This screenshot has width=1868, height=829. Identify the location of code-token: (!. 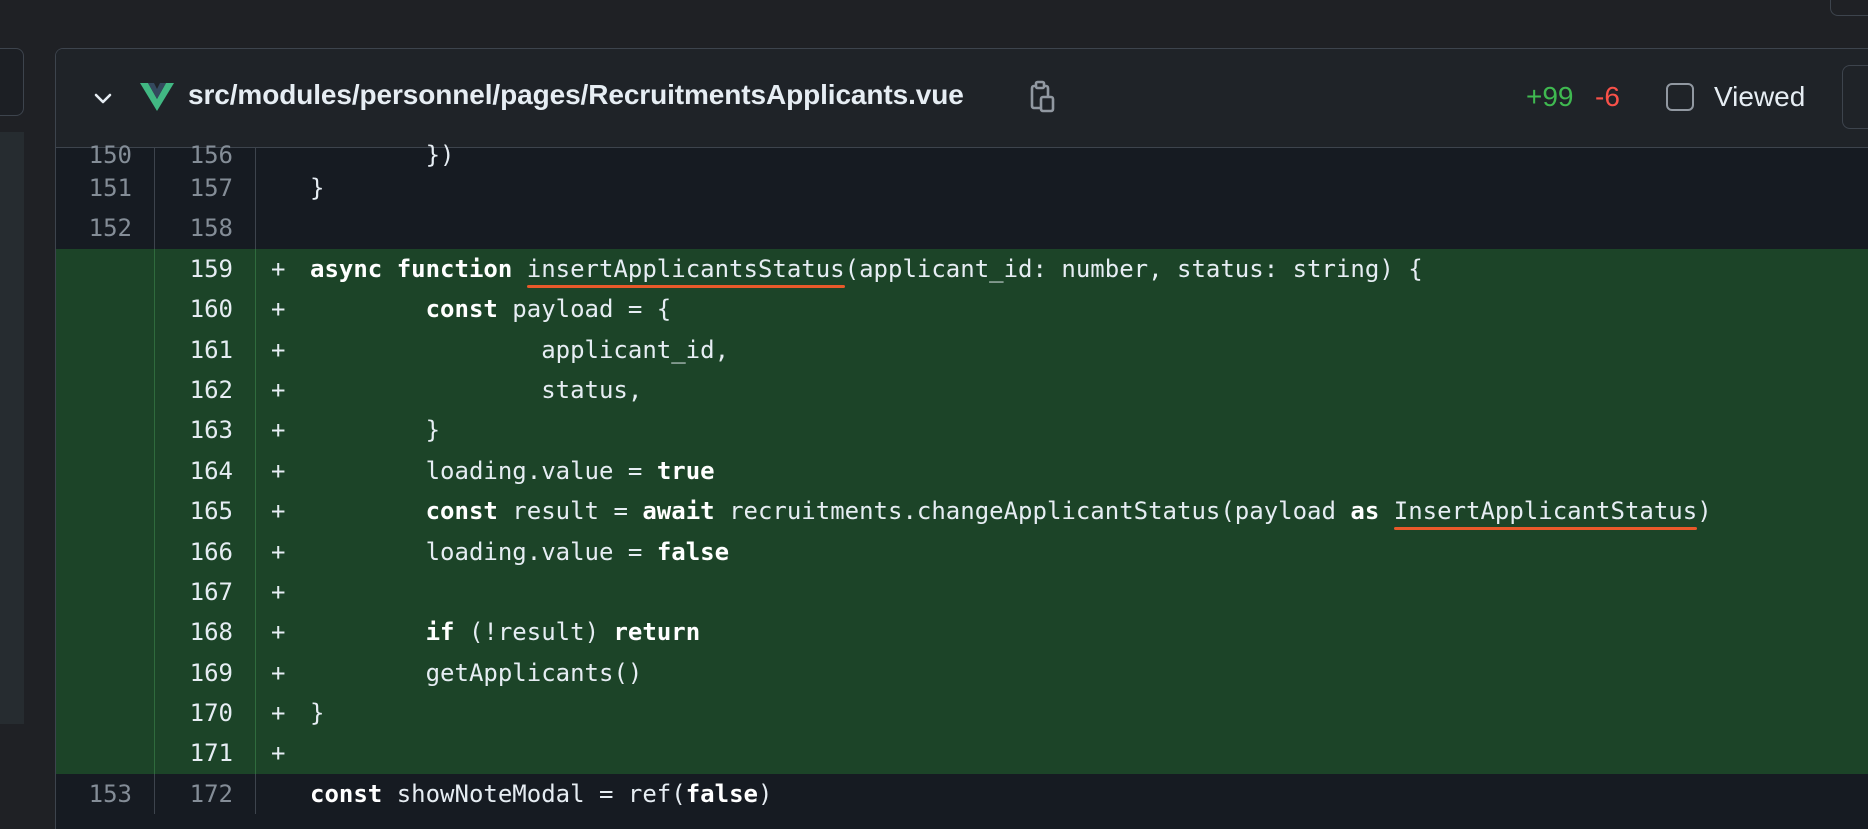
(476, 632).